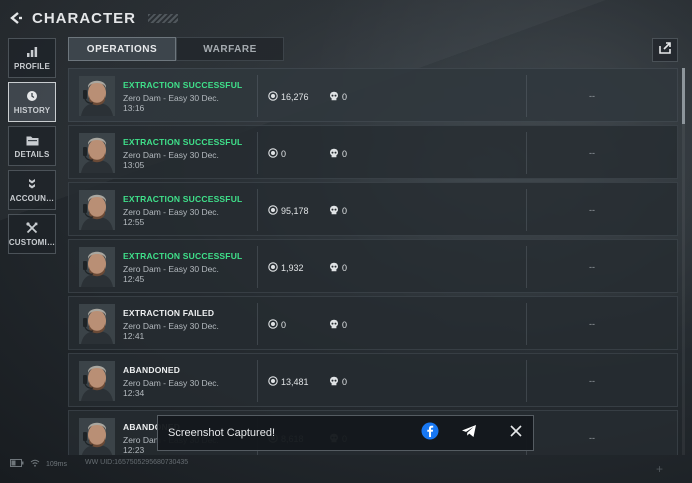  I want to click on value-amount: 95,178, so click(295, 211).